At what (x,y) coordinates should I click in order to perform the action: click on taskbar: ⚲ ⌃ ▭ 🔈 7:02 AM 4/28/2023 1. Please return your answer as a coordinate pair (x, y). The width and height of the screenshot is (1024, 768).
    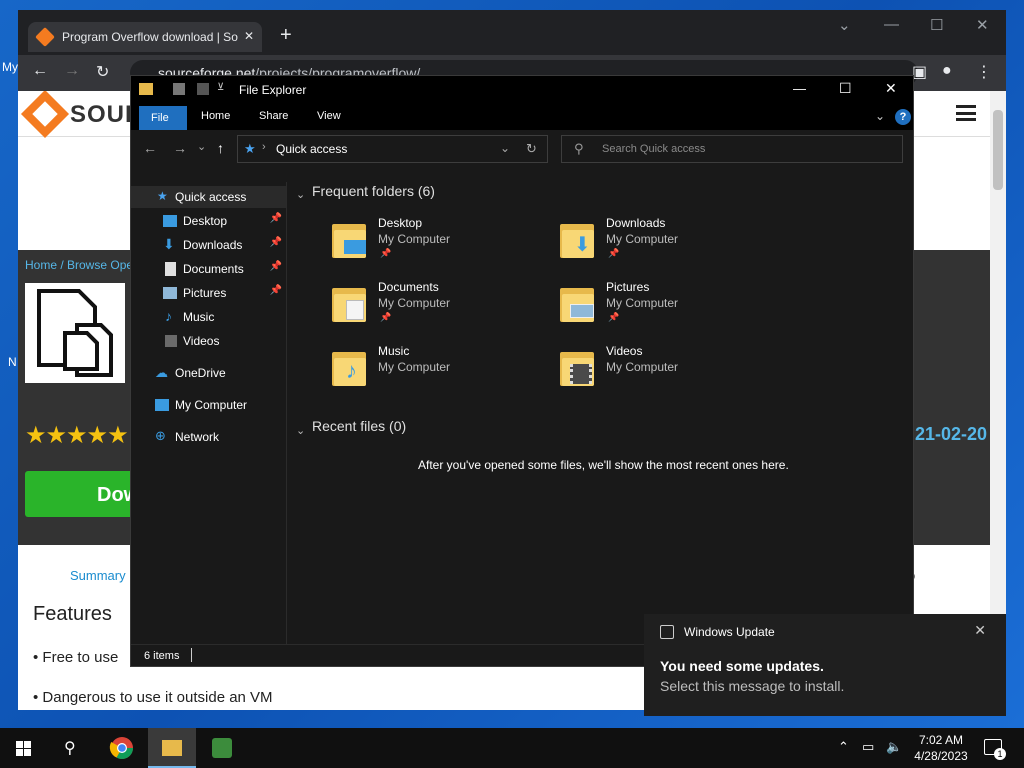
    Looking at the image, I should click on (512, 748).